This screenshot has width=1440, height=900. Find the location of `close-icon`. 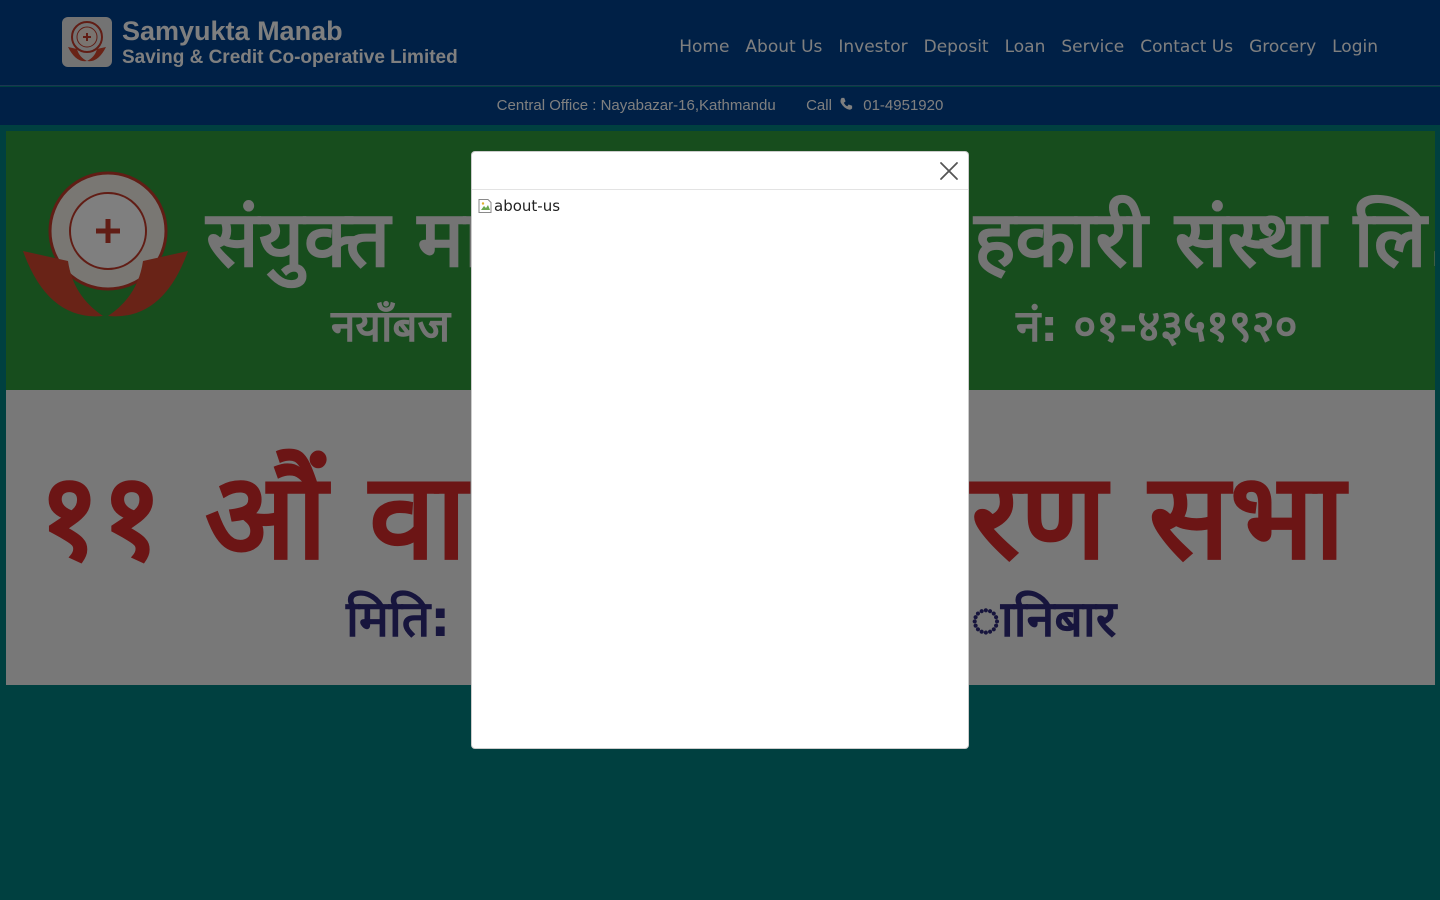

close-icon is located at coordinates (949, 171).